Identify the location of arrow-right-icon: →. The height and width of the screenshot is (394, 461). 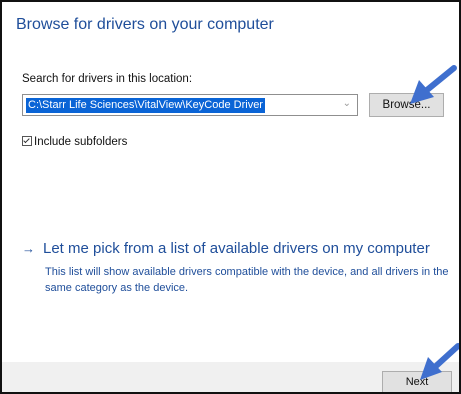
(28, 248).